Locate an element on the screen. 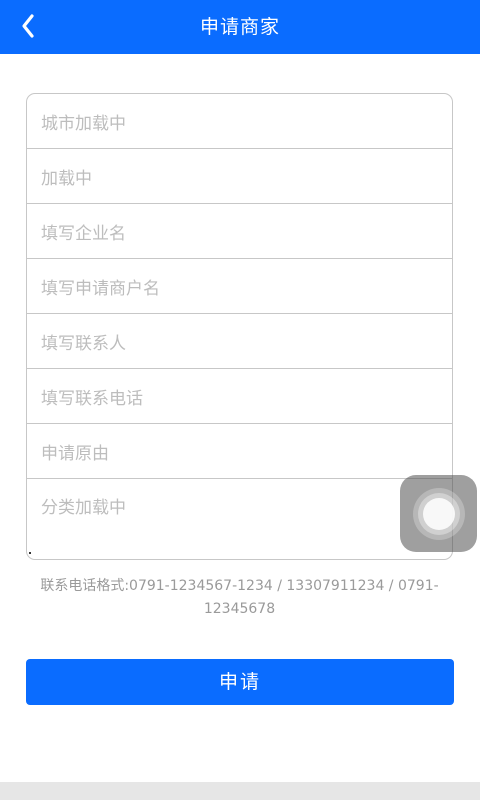  assistive-touch-icon is located at coordinates (438, 513).